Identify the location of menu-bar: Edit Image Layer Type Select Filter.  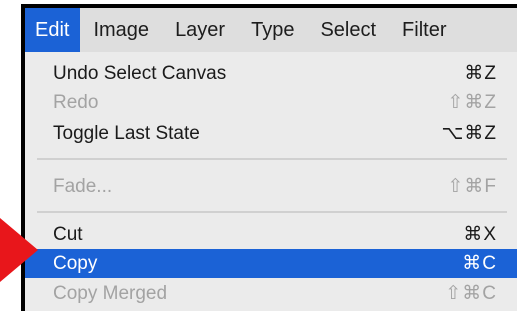
(271, 30).